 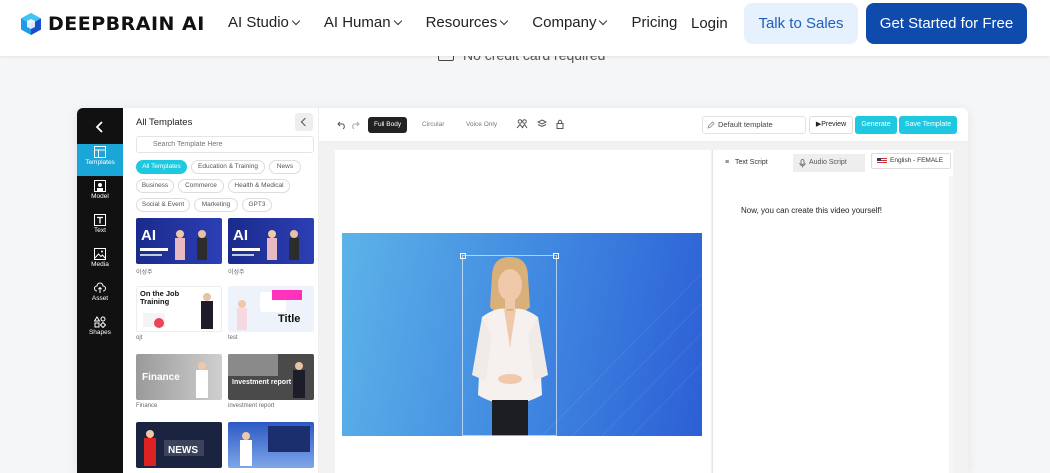 What do you see at coordinates (509, 344) in the screenshot?
I see `selection-box` at bounding box center [509, 344].